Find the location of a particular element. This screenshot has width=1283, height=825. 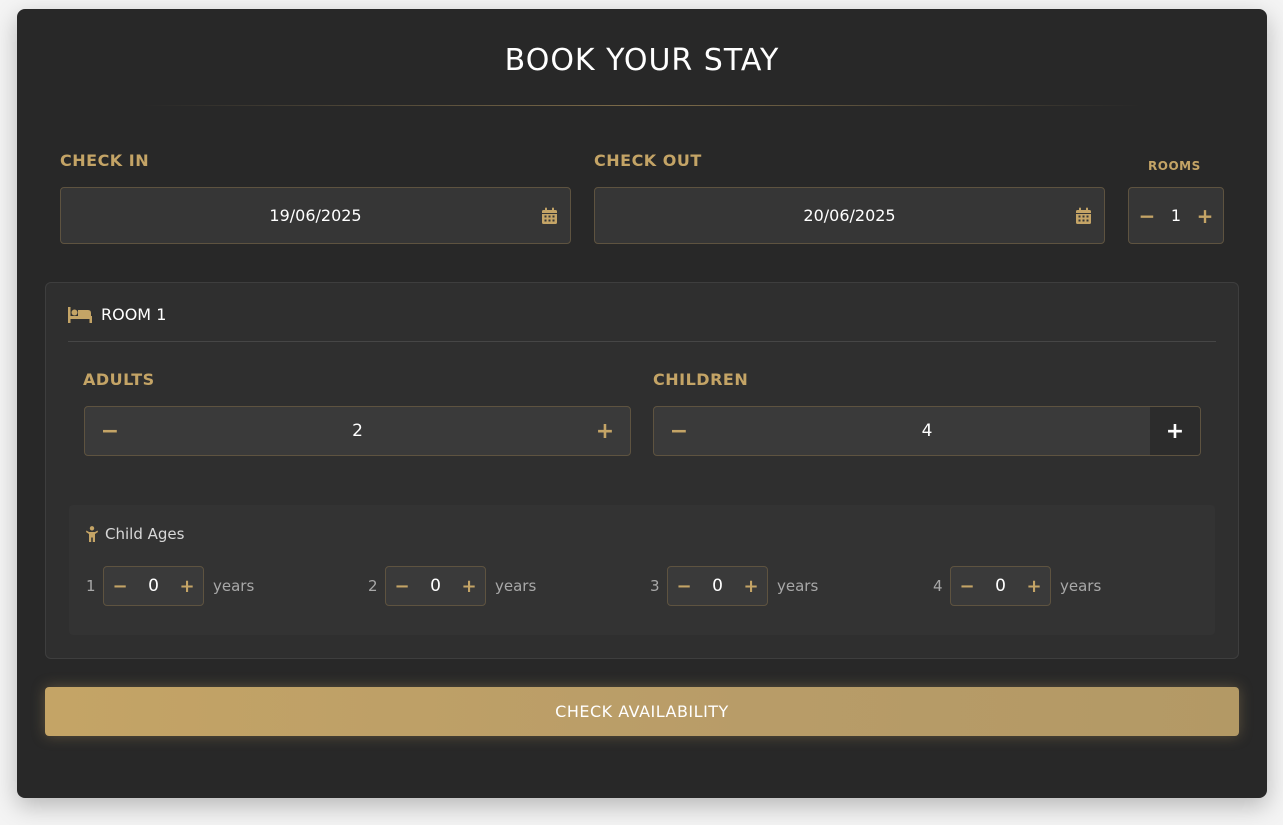

adults-stepper: − 2 + is located at coordinates (357, 431).